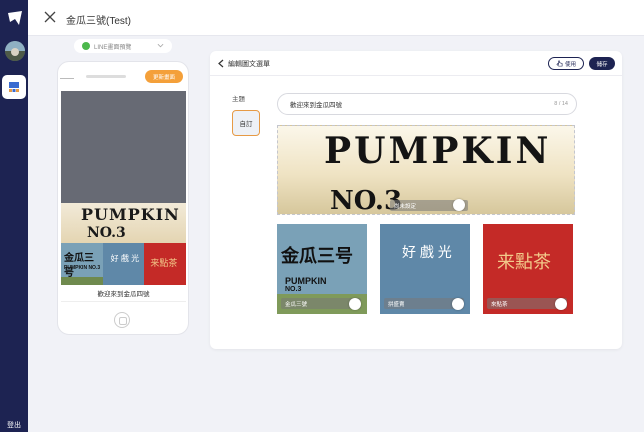 The height and width of the screenshot is (432, 644). I want to click on menu-slot-main: PUMPKIN NO.3 尚未設定, so click(426, 170).